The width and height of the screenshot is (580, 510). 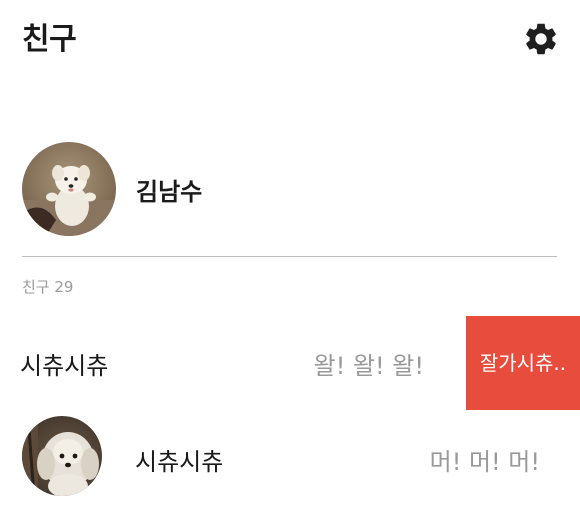 I want to click on page-title: 친구, so click(x=49, y=39).